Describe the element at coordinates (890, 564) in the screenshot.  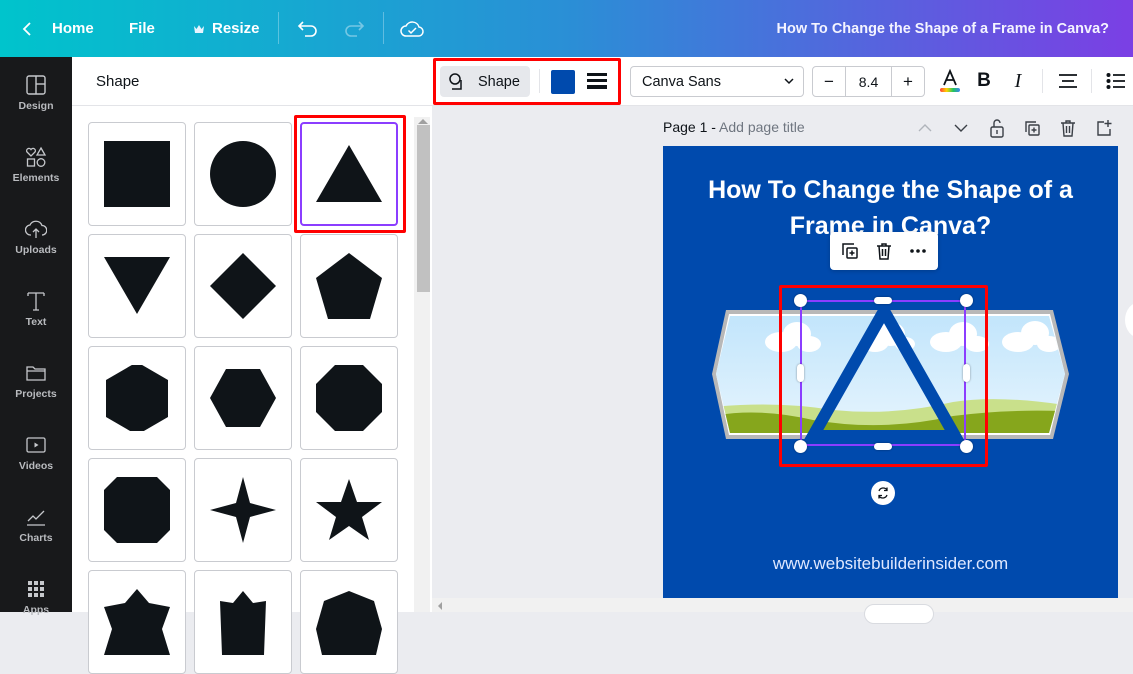
I see `canvas-url-text: www.websitebuilderinsider.com` at that location.